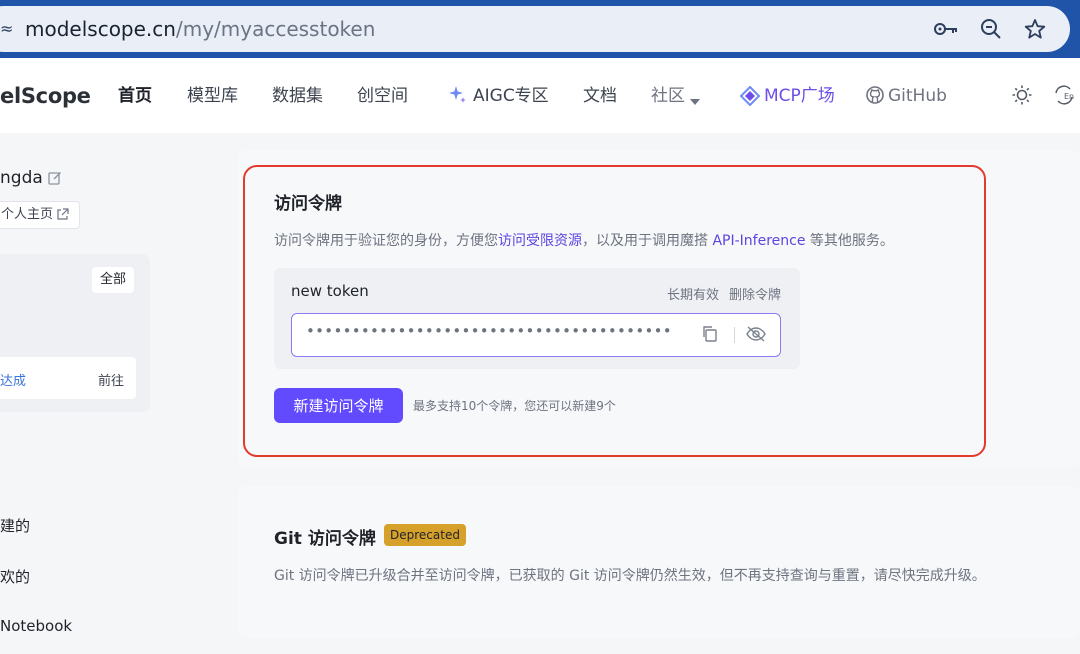 The height and width of the screenshot is (654, 1080). Describe the element at coordinates (297, 96) in the screenshot. I see `nav-datasets: 数据集` at that location.